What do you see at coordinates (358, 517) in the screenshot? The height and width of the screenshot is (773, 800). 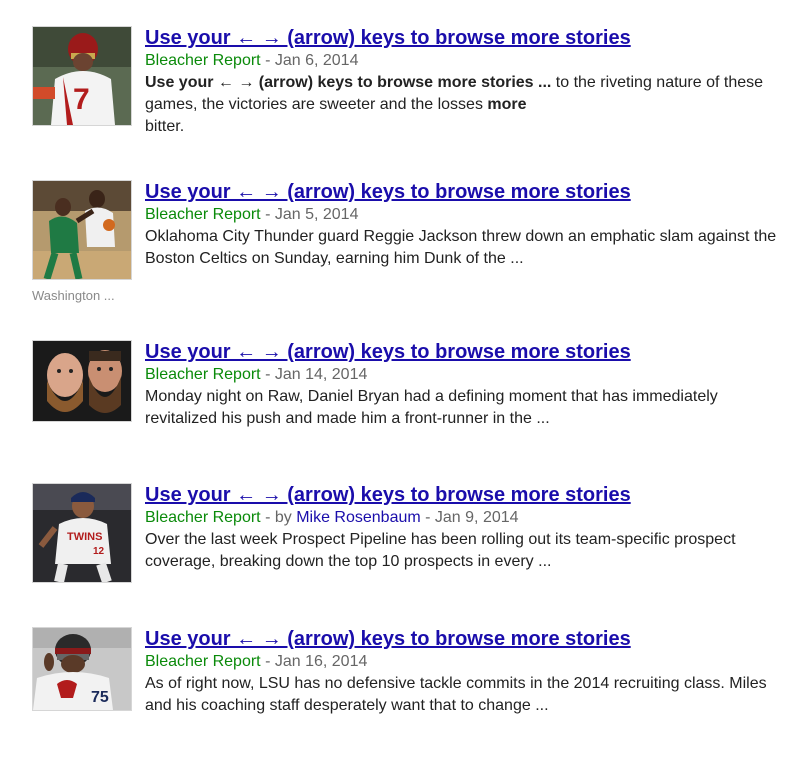 I see `author-link: Mike Rosenbaum` at bounding box center [358, 517].